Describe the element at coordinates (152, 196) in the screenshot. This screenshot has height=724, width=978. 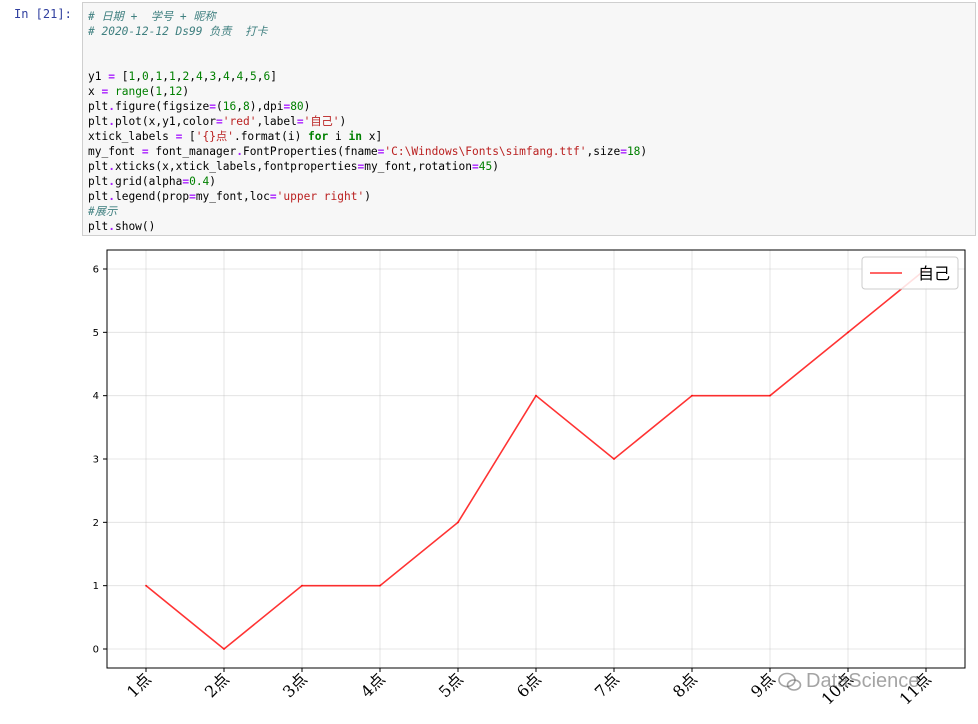
I see `code-token: legend(prop` at that location.